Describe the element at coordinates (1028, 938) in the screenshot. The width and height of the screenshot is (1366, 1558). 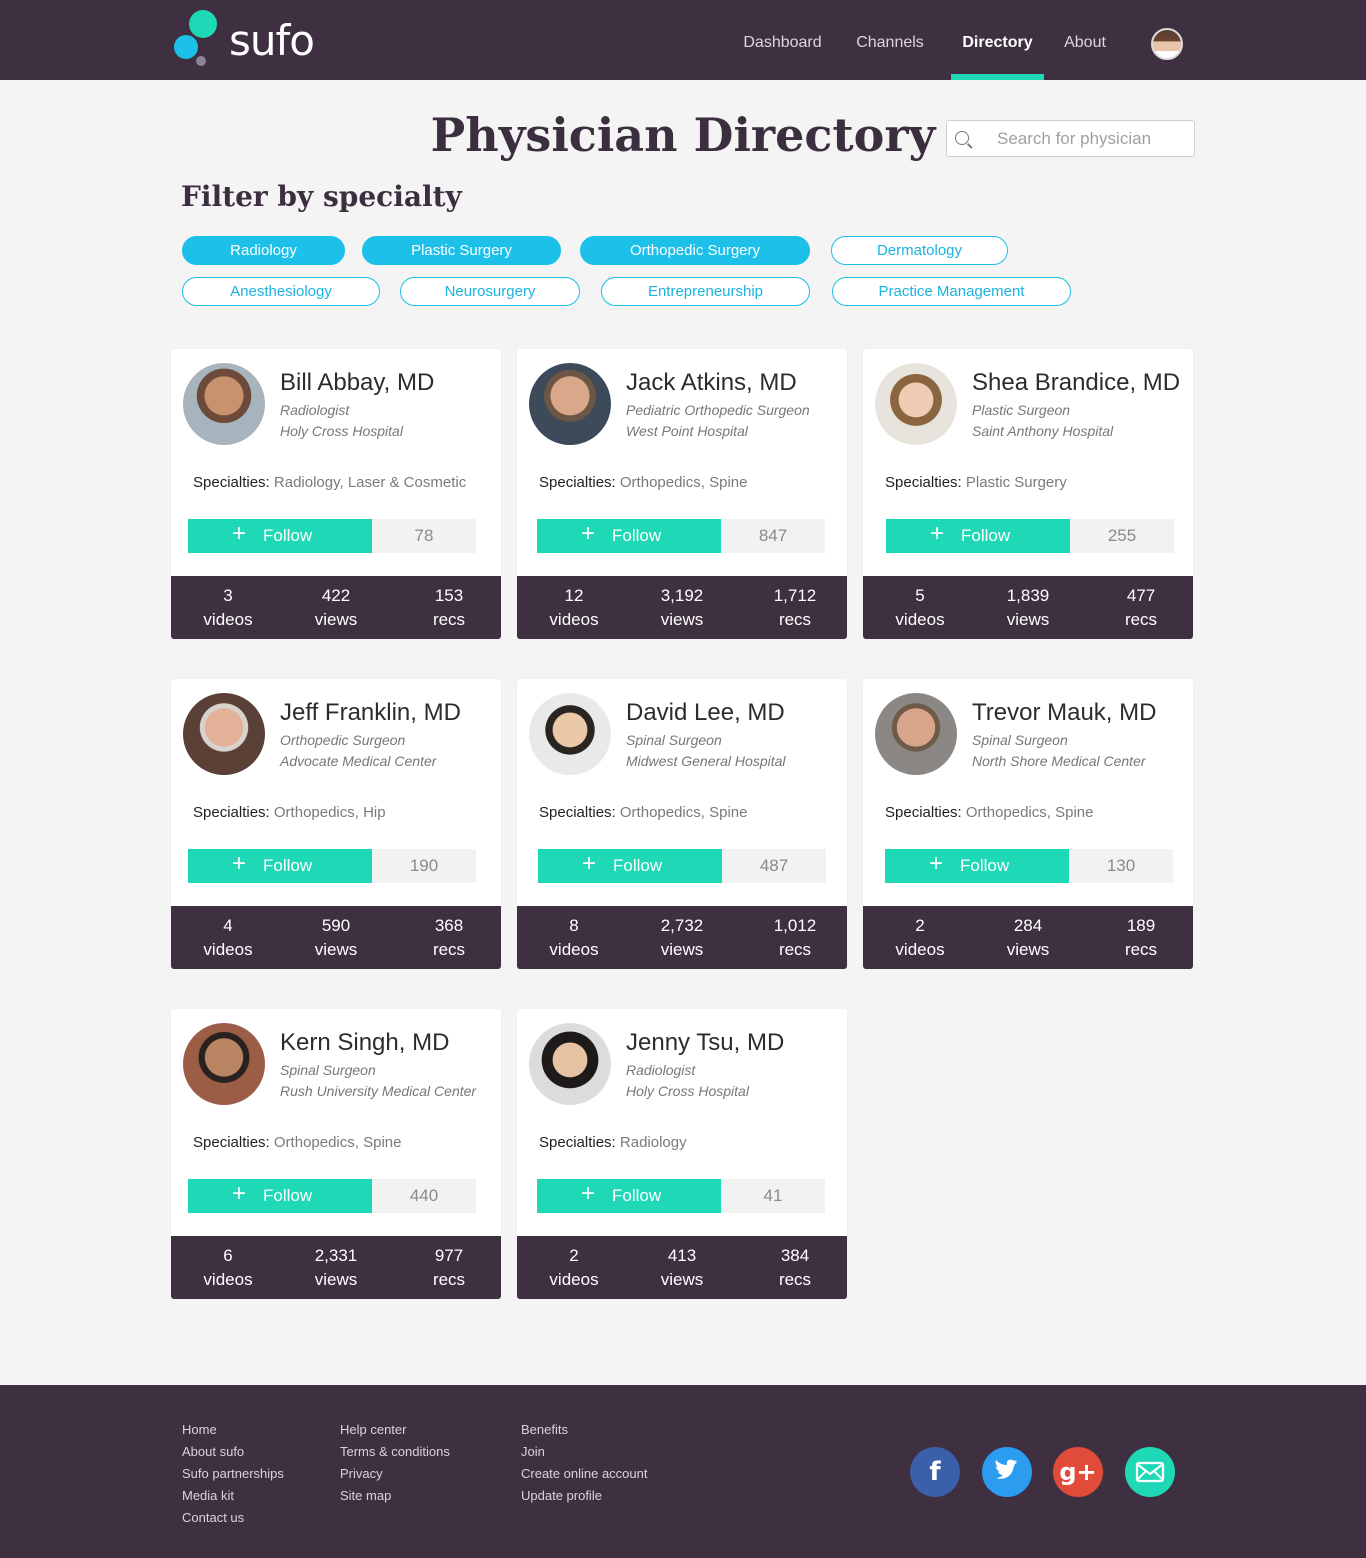
I see `stat-views: 284 views` at that location.